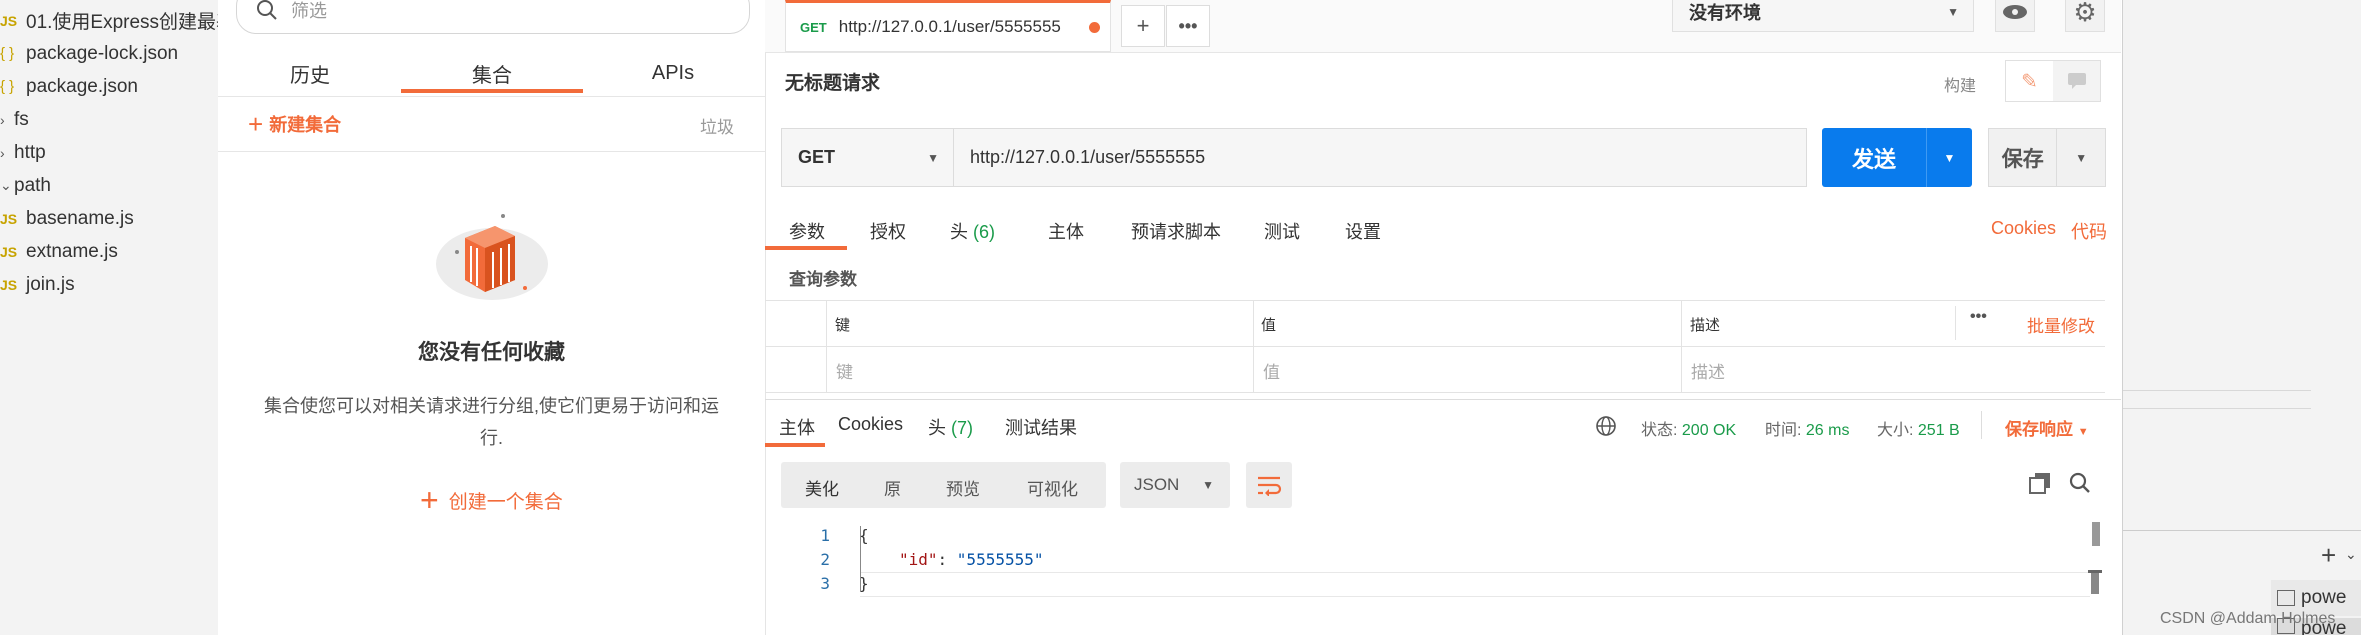  I want to click on environment-select: 没有环境 ▼, so click(1823, 16).